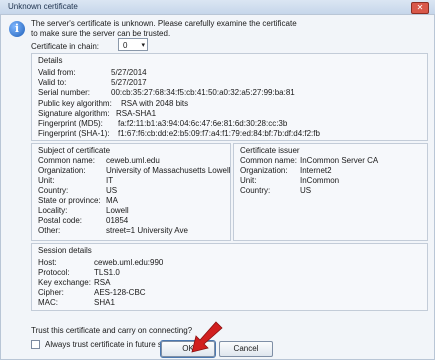 The height and width of the screenshot is (360, 435). What do you see at coordinates (217, 7) in the screenshot?
I see `title-bar: Unknown certificate ✕` at bounding box center [217, 7].